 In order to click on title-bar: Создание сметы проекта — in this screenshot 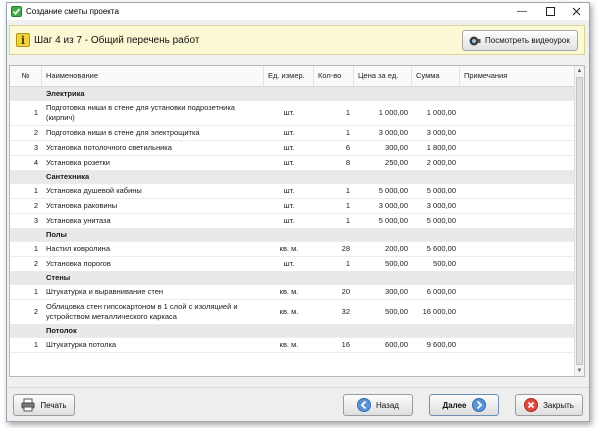, I will do `click(298, 11)`.